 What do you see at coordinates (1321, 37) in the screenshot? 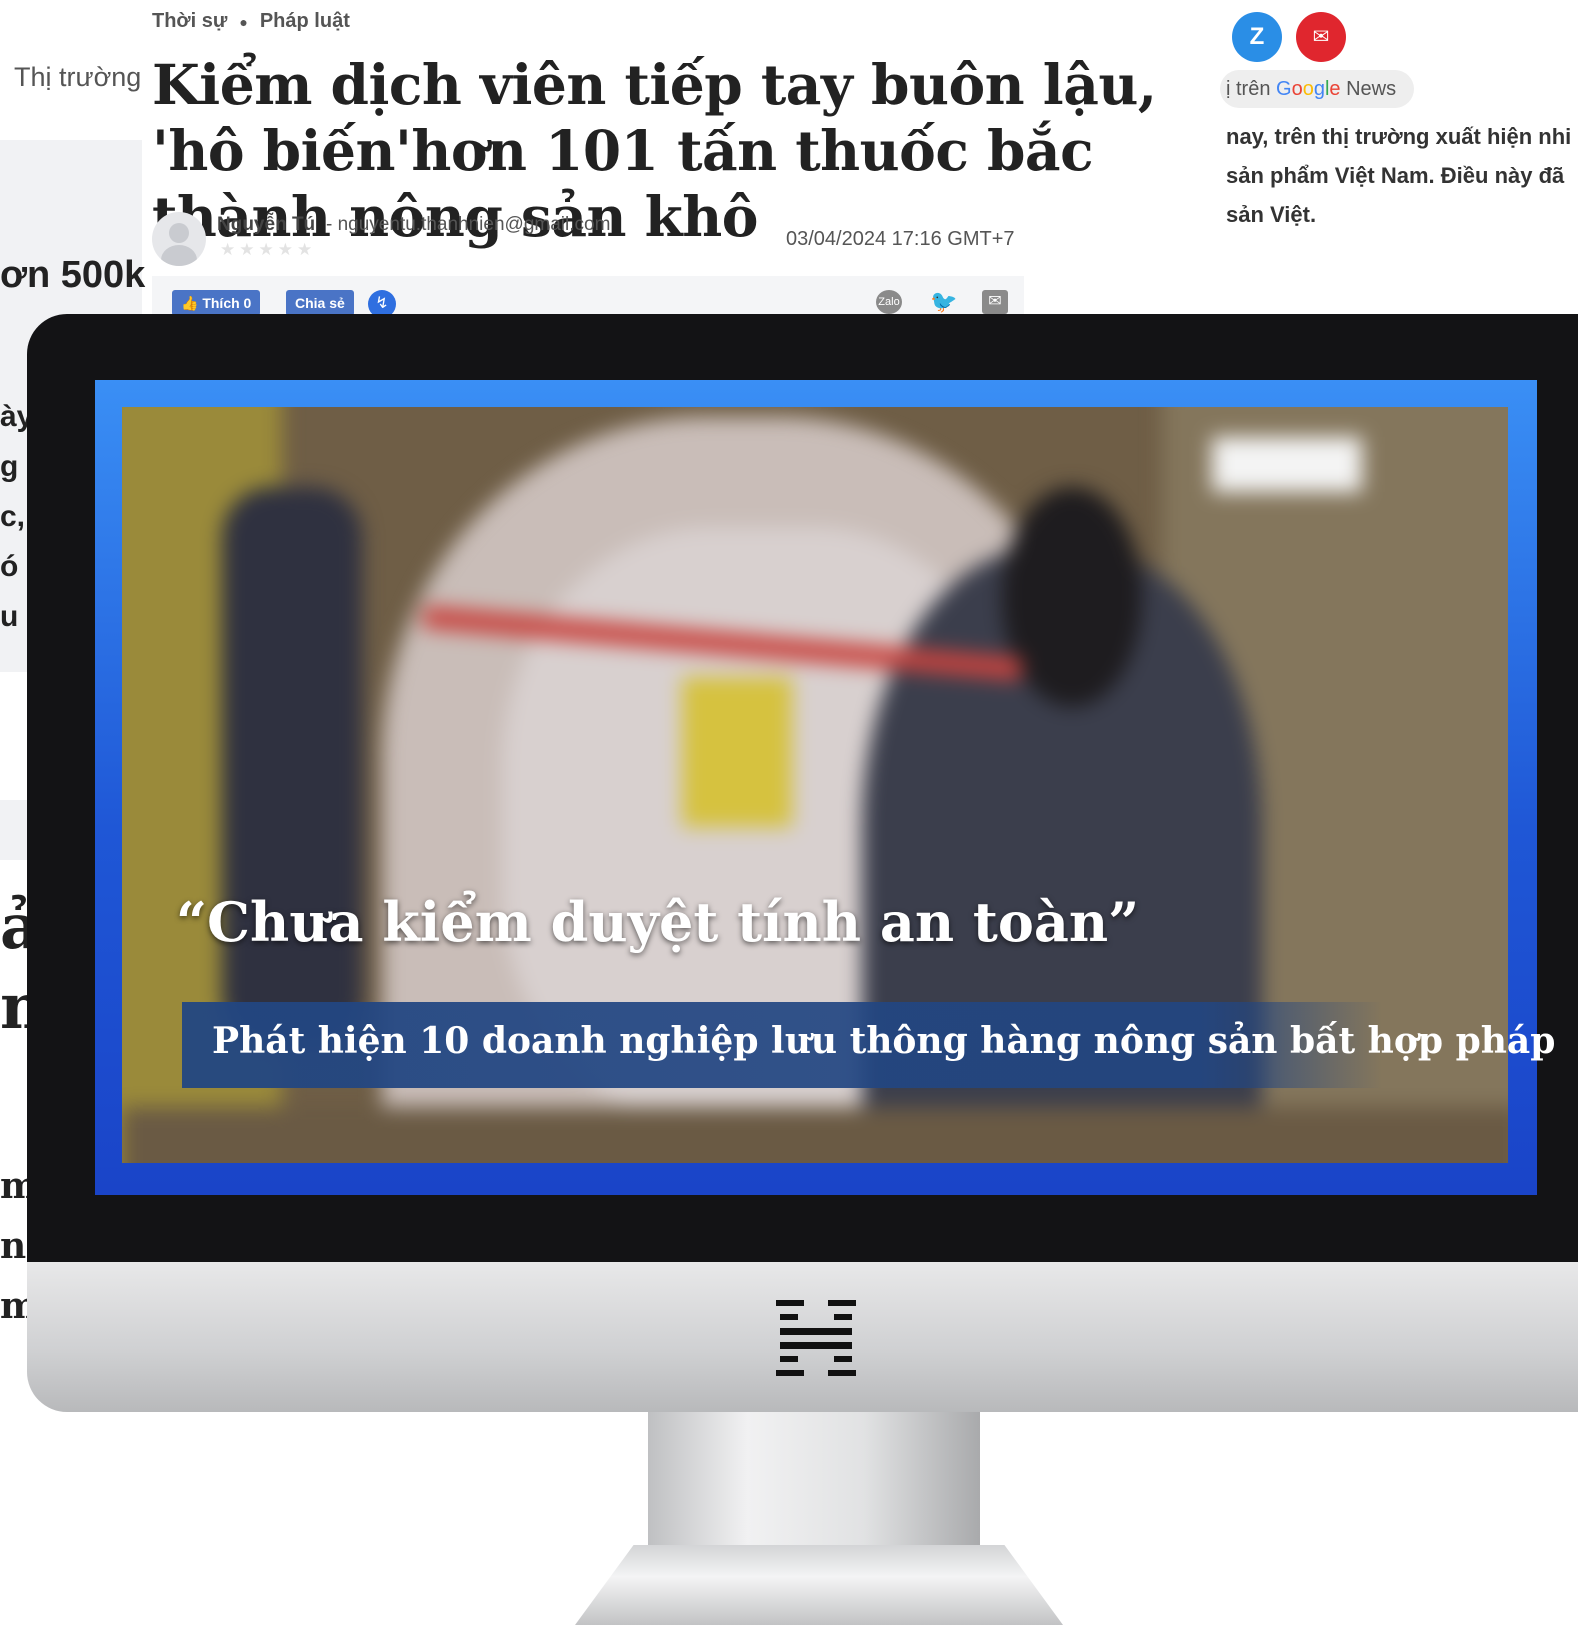
I see `mail-icon: ✉` at bounding box center [1321, 37].